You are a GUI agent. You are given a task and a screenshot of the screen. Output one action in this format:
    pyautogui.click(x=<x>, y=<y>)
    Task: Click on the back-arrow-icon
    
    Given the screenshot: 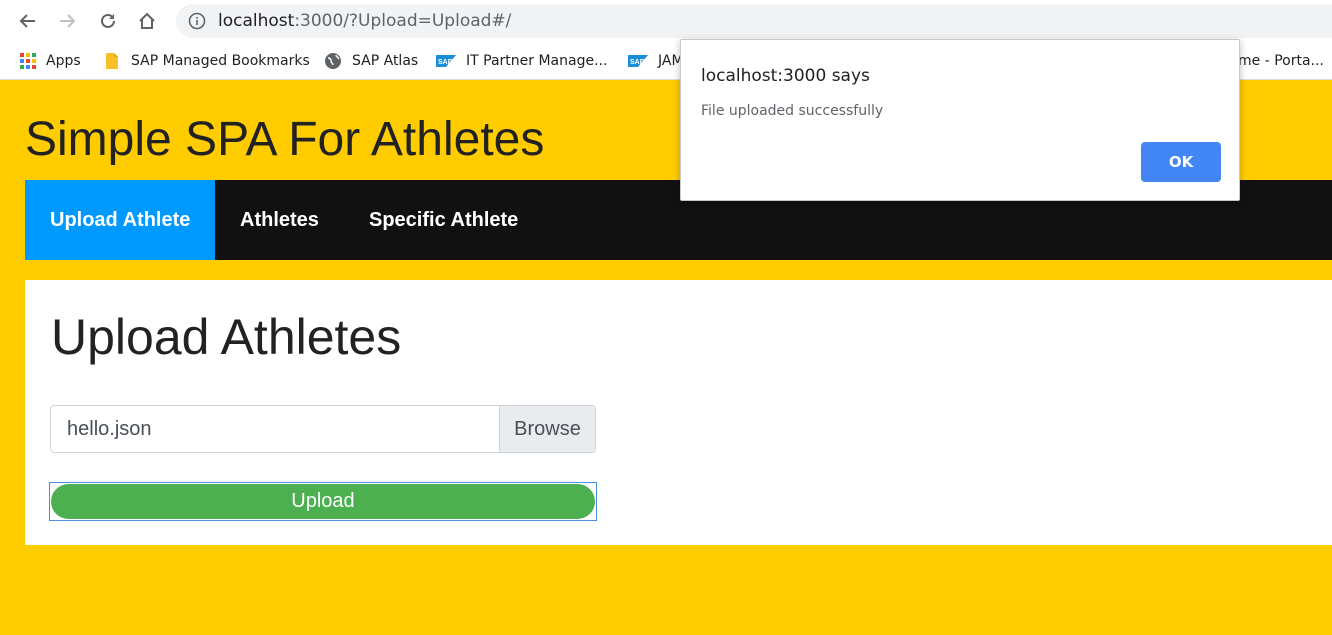 What is the action you would take?
    pyautogui.click(x=27, y=21)
    